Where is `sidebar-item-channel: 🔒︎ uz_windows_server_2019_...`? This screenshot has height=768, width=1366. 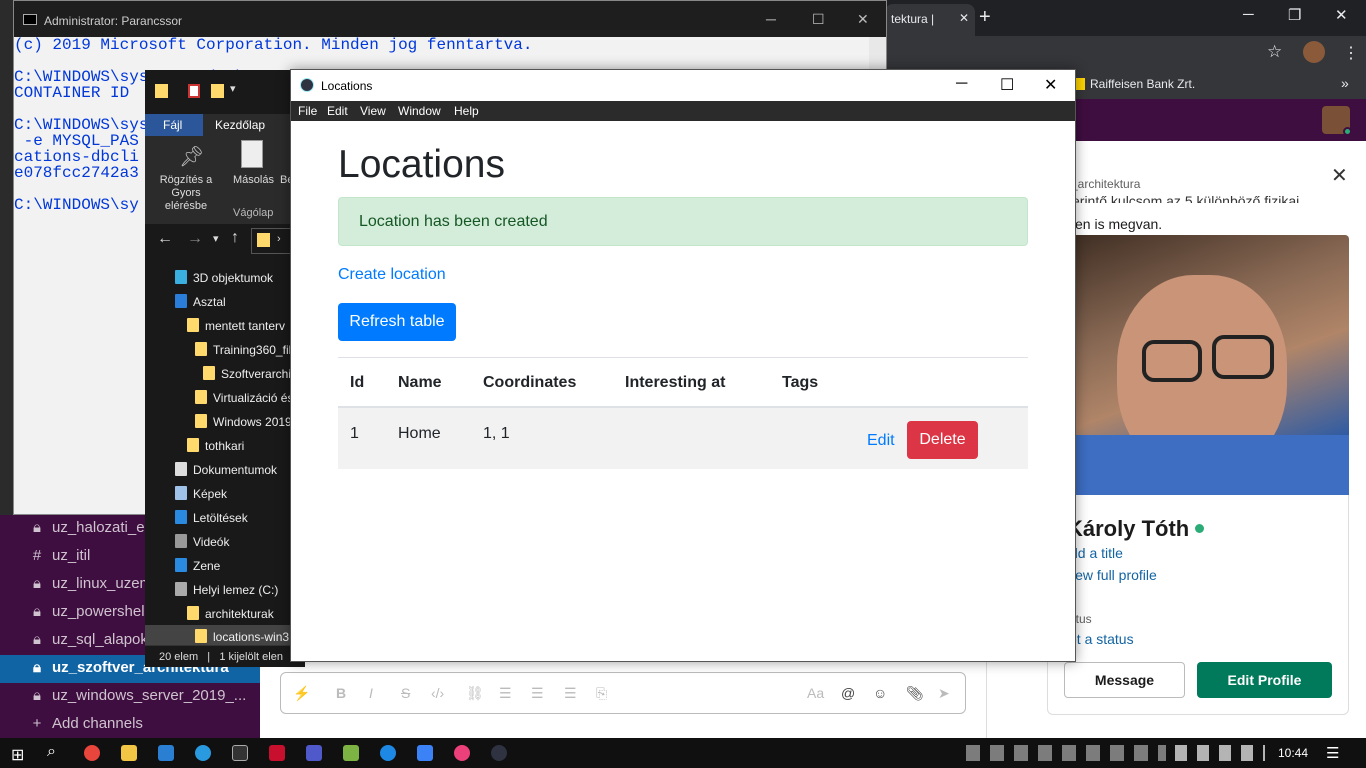
sidebar-item-channel: 🔒︎ uz_windows_server_2019_... is located at coordinates (130, 697).